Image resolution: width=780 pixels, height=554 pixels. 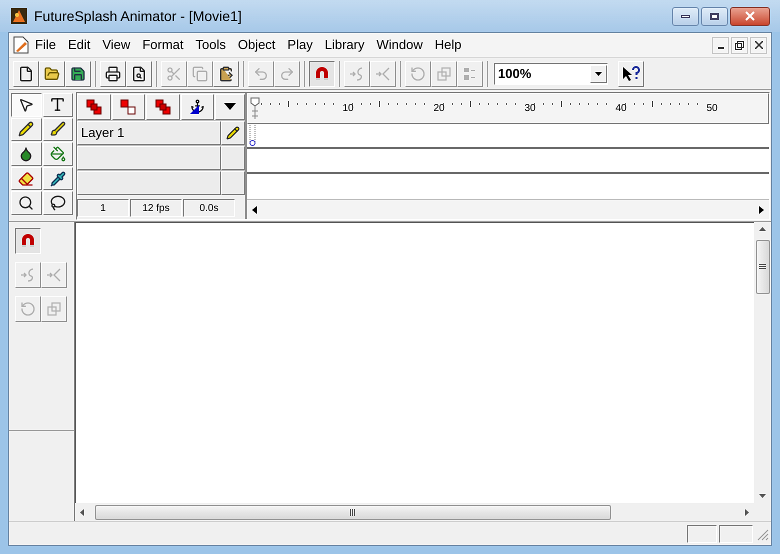 I want to click on maximize-button, so click(x=714, y=16).